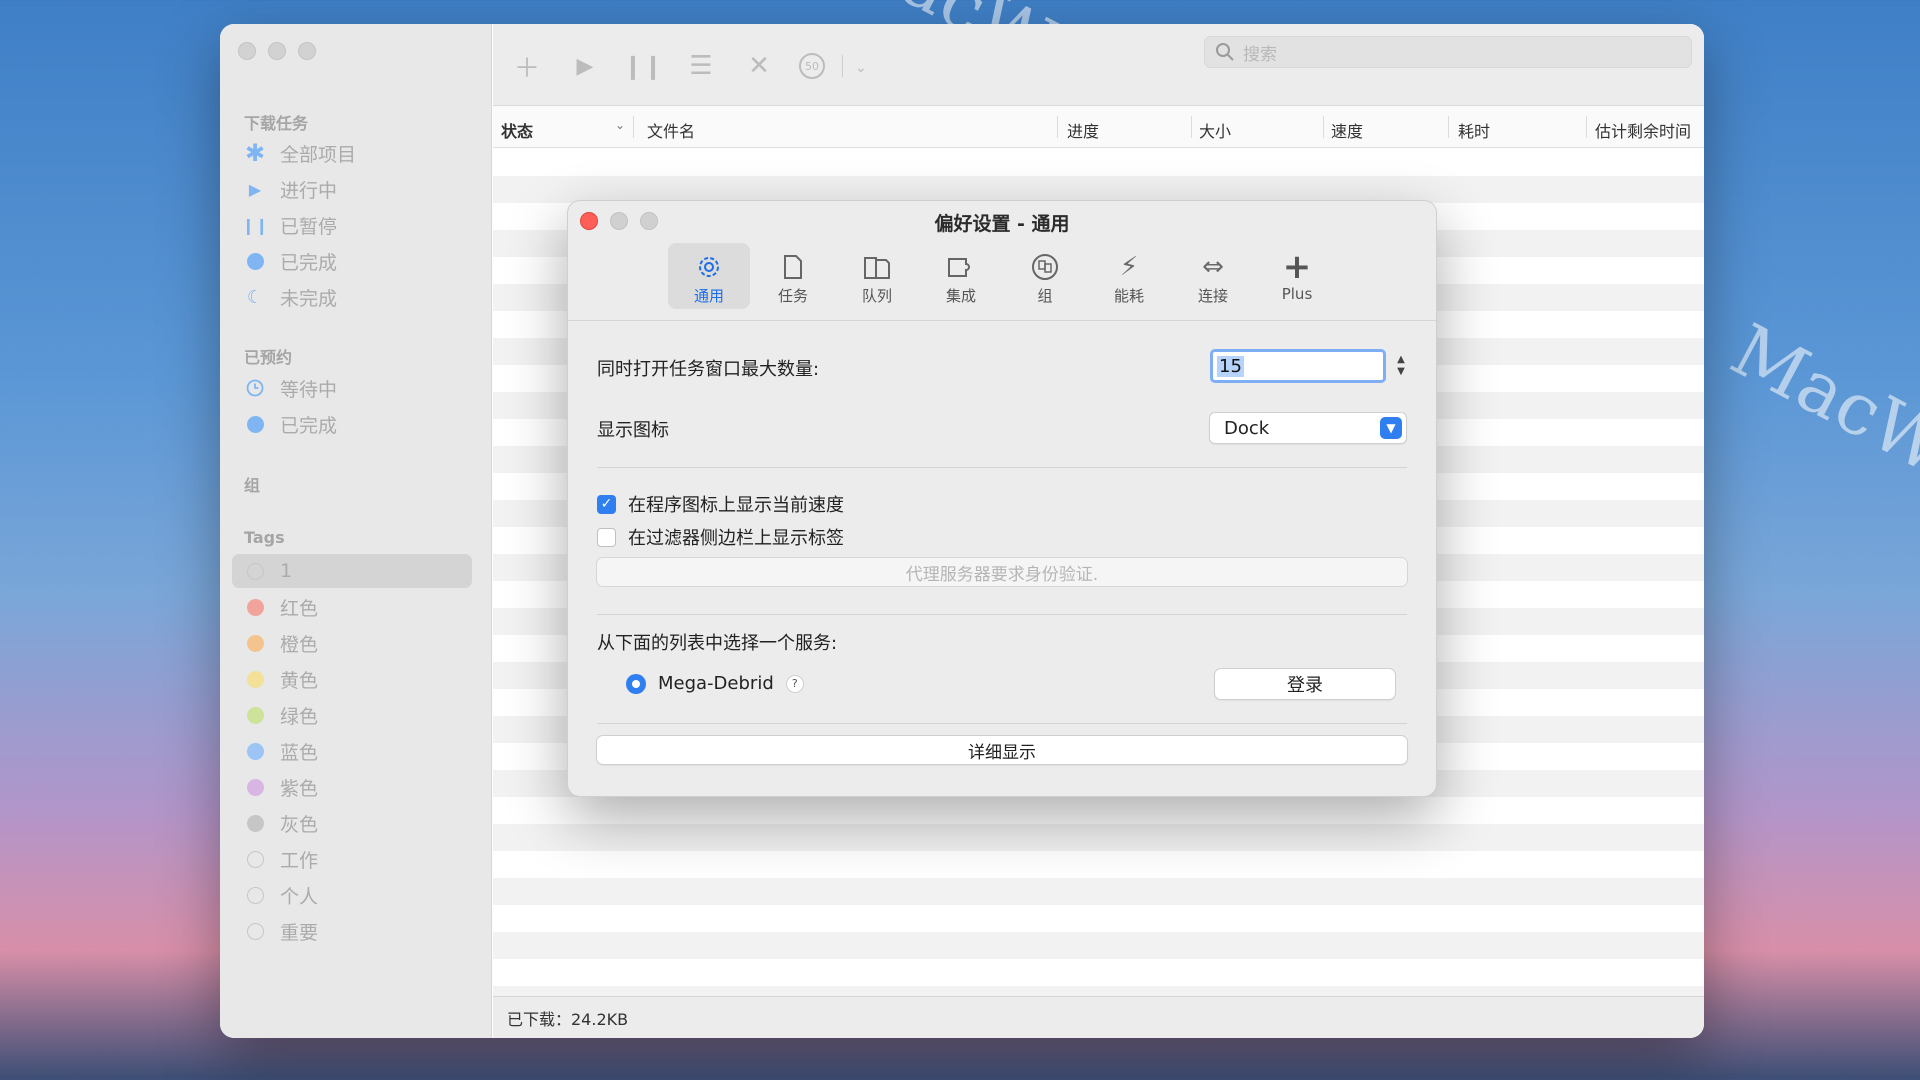 Image resolution: width=1920 pixels, height=1080 pixels. I want to click on document-icon, so click(793, 267).